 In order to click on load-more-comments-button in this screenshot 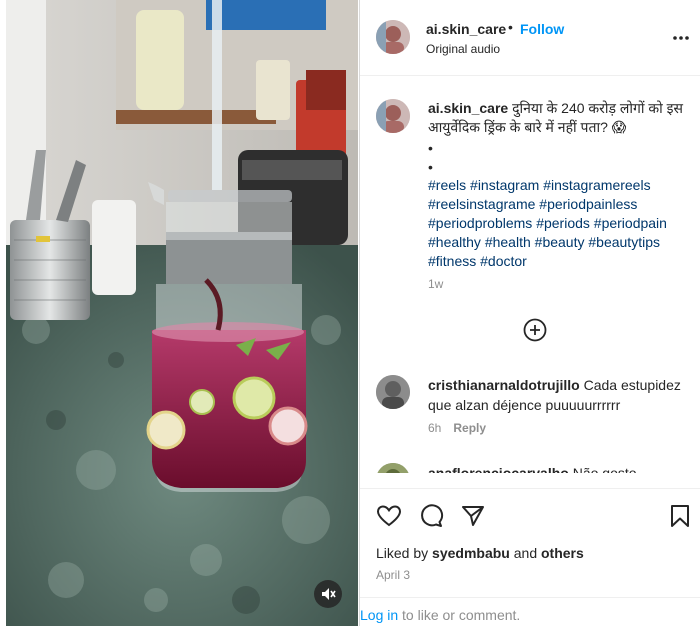, I will do `click(535, 330)`.